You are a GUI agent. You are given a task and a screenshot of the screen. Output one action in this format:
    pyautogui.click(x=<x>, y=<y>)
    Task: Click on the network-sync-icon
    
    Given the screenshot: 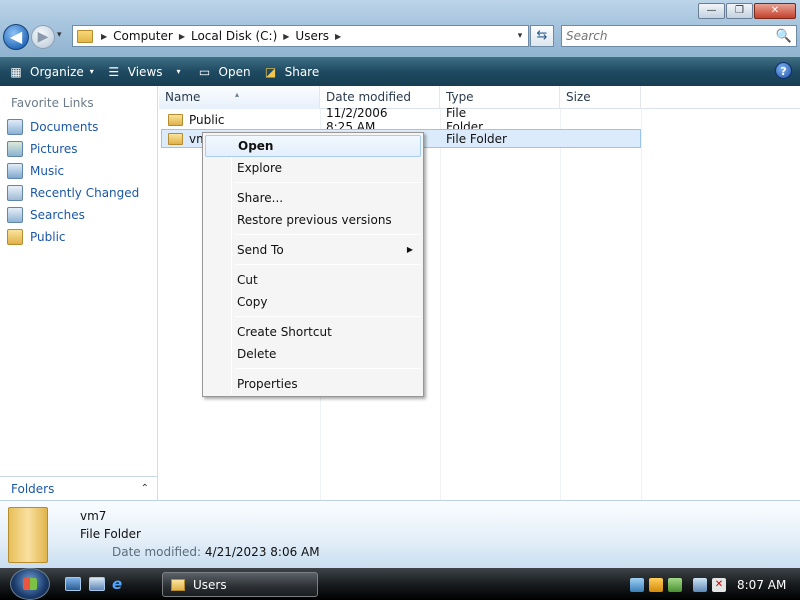 What is the action you would take?
    pyautogui.click(x=637, y=585)
    